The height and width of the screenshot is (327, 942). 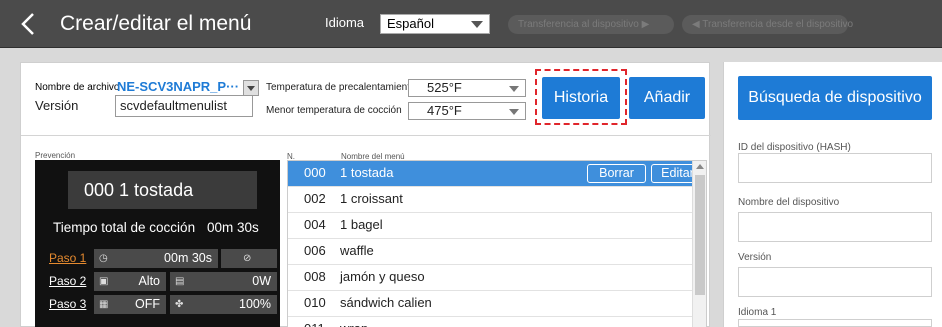 What do you see at coordinates (757, 312) in the screenshot?
I see `device-language-label: Idioma 1` at bounding box center [757, 312].